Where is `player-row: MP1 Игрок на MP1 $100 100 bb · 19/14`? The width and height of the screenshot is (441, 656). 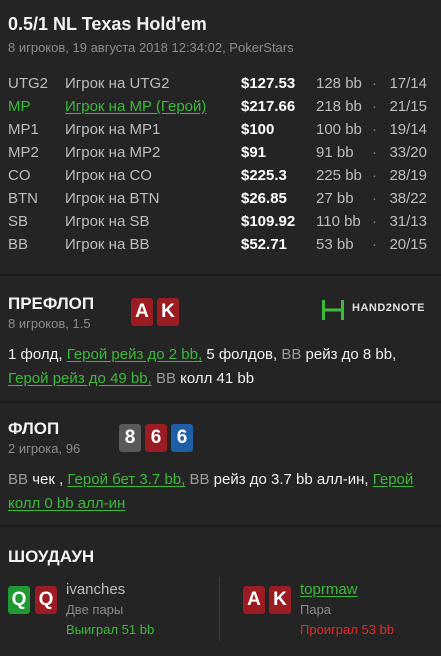
player-row: MP1 Игрок на MP1 $100 100 bb · 19/14 is located at coordinates (220, 129).